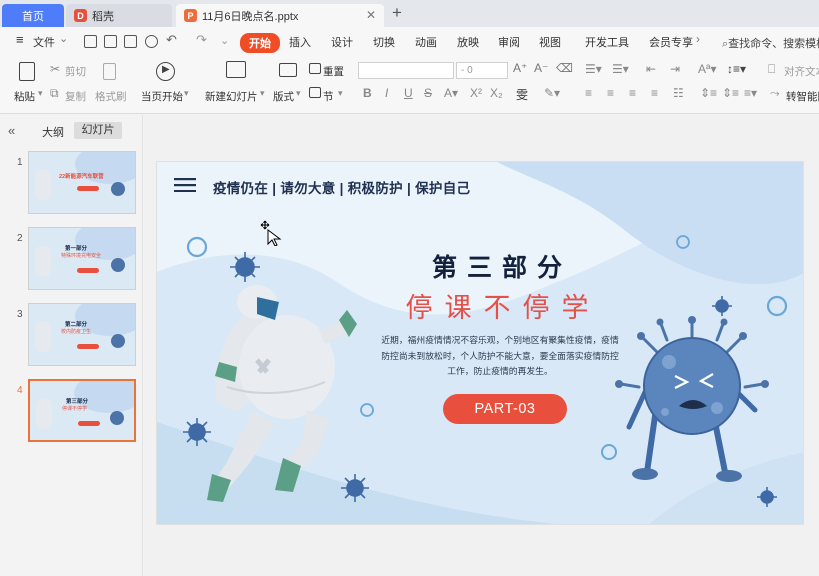 This screenshot has width=819, height=576. What do you see at coordinates (260, 43) in the screenshot?
I see `menu-start: 开始` at bounding box center [260, 43].